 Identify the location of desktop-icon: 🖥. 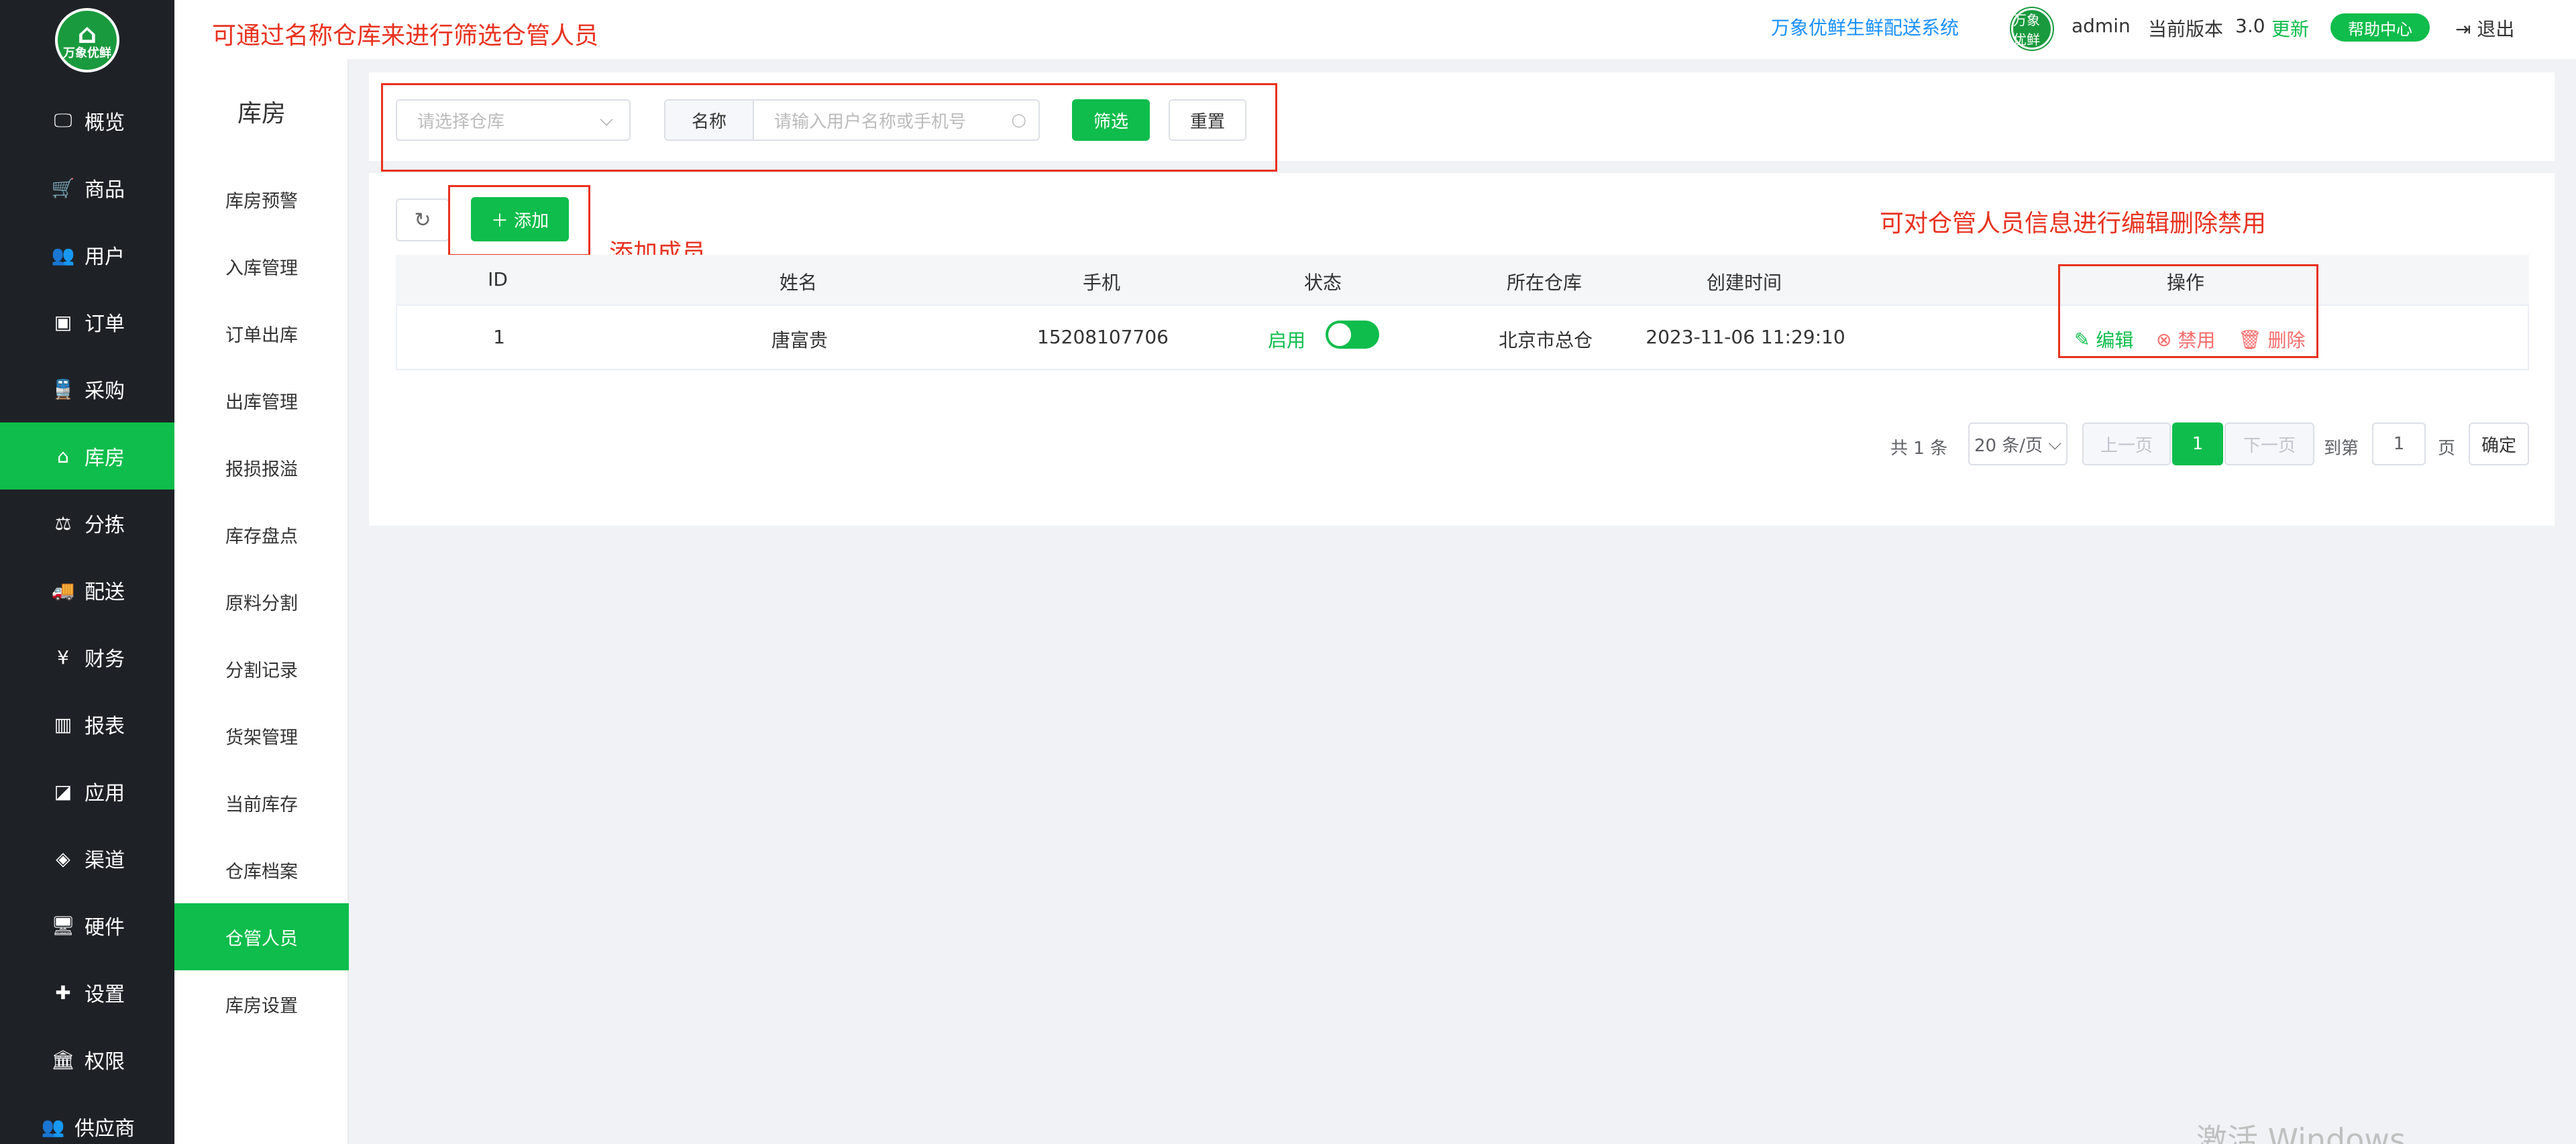
(63, 926).